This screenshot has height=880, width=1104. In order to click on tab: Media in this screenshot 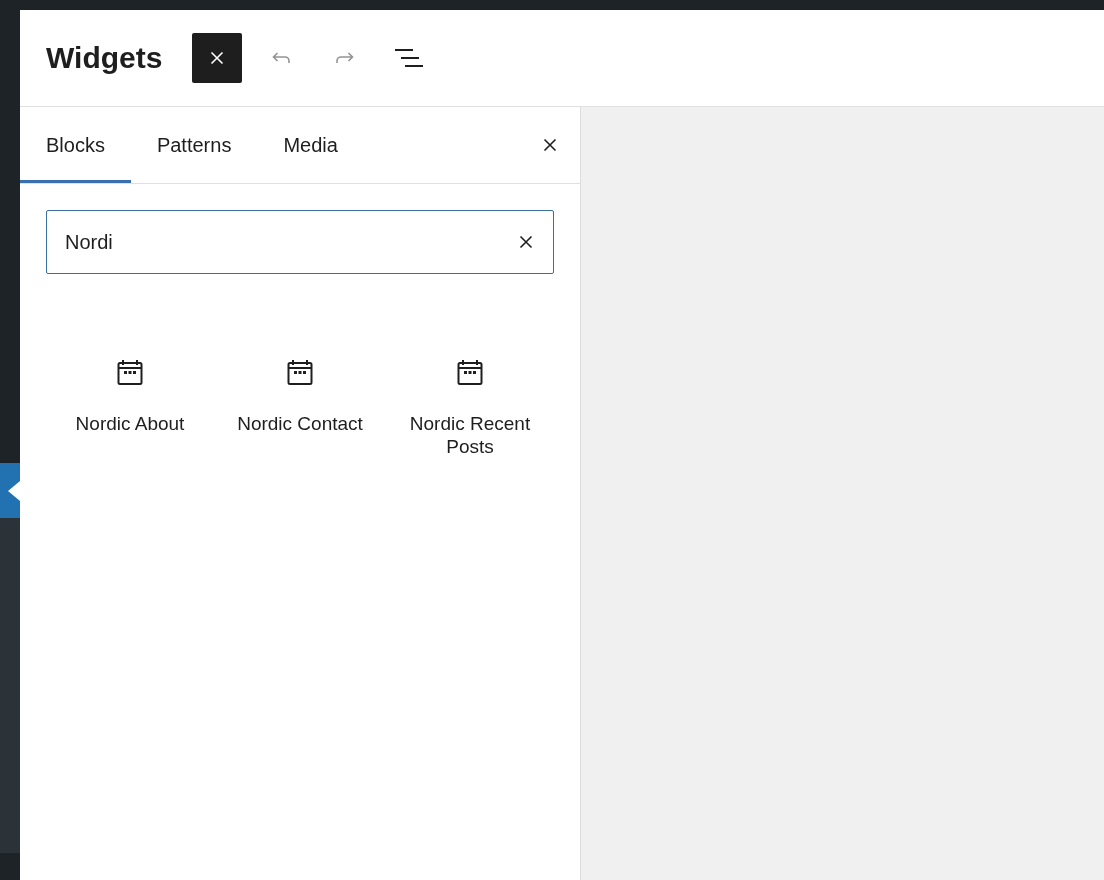, I will do `click(310, 145)`.